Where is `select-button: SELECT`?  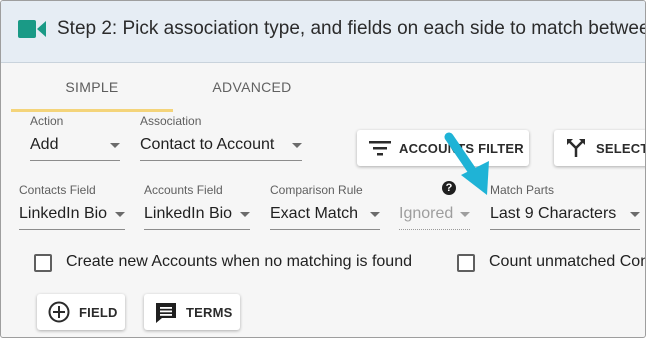 select-button: SELECT is located at coordinates (600, 148).